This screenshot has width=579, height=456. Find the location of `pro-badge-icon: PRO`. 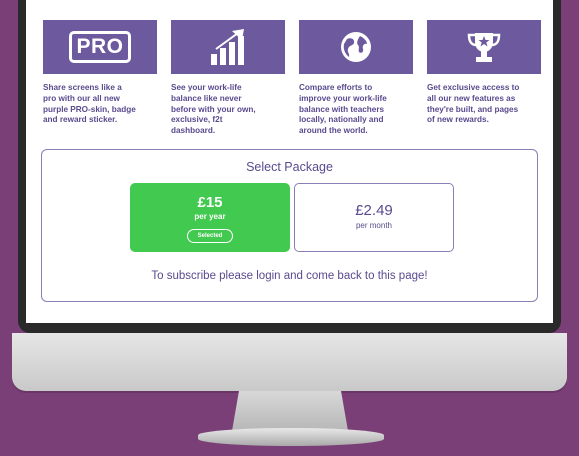

pro-badge-icon: PRO is located at coordinates (100, 47).